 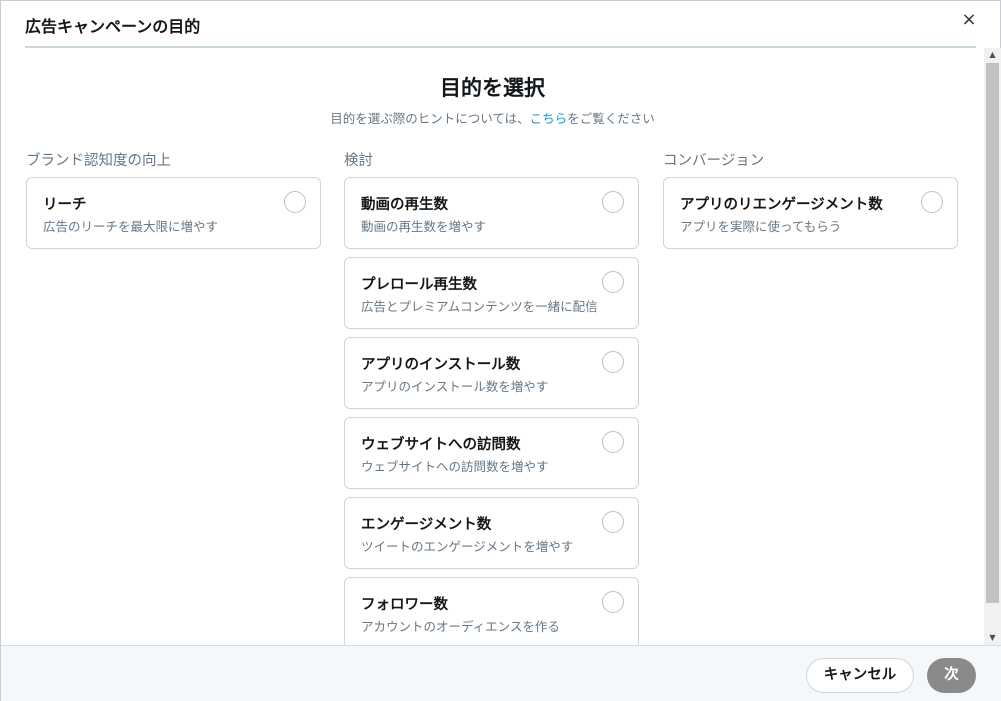 I want to click on objective-title: プレロール再生数, so click(x=419, y=285).